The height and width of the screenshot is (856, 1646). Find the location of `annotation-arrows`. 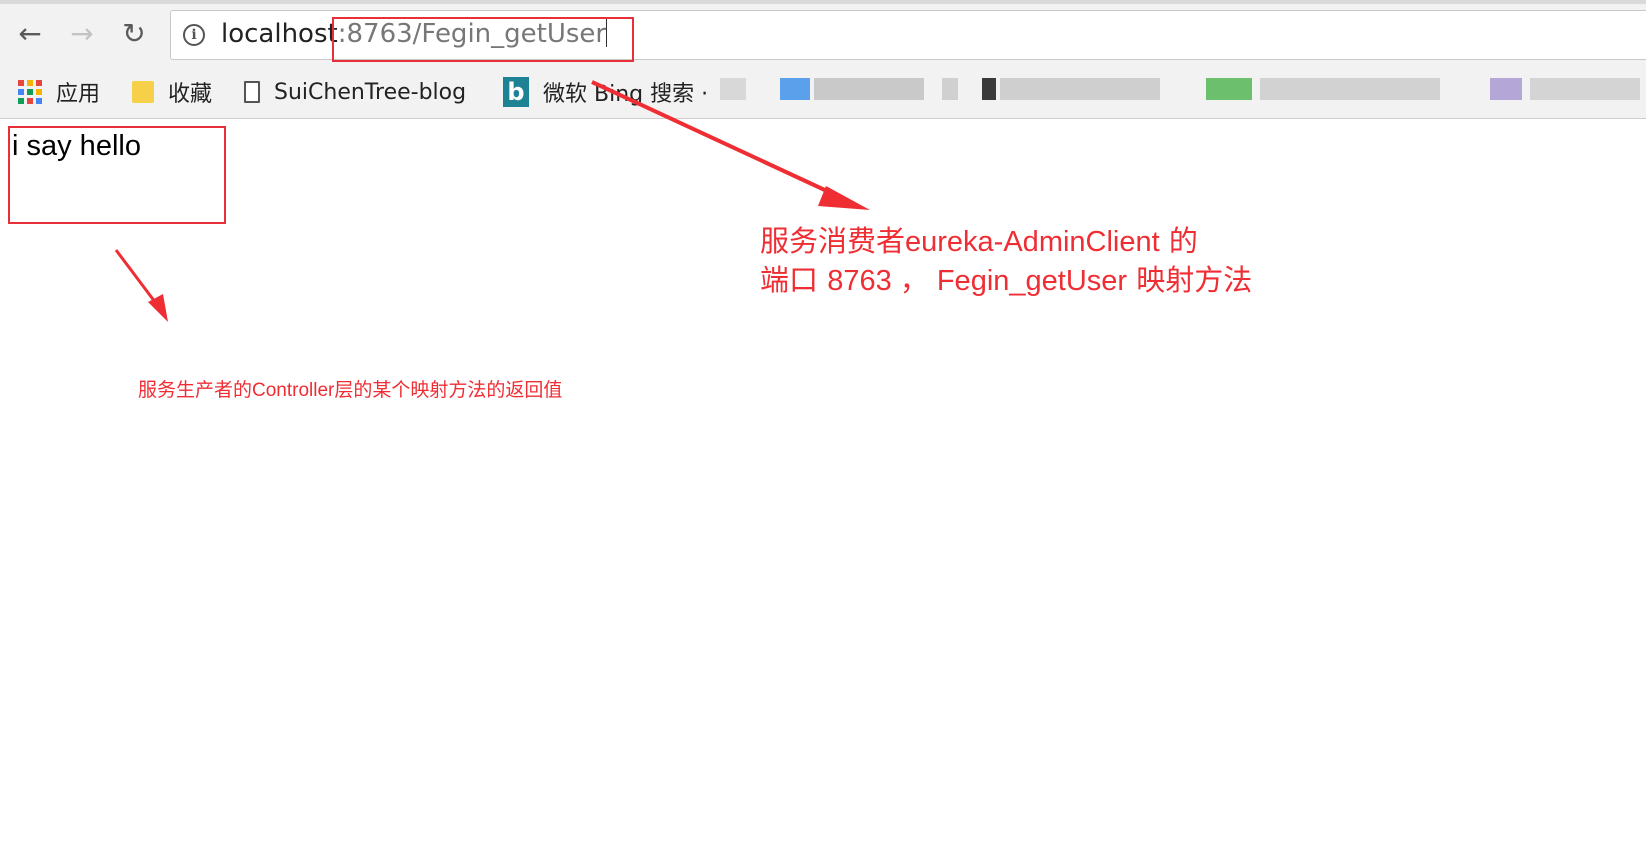

annotation-arrows is located at coordinates (492, 201).